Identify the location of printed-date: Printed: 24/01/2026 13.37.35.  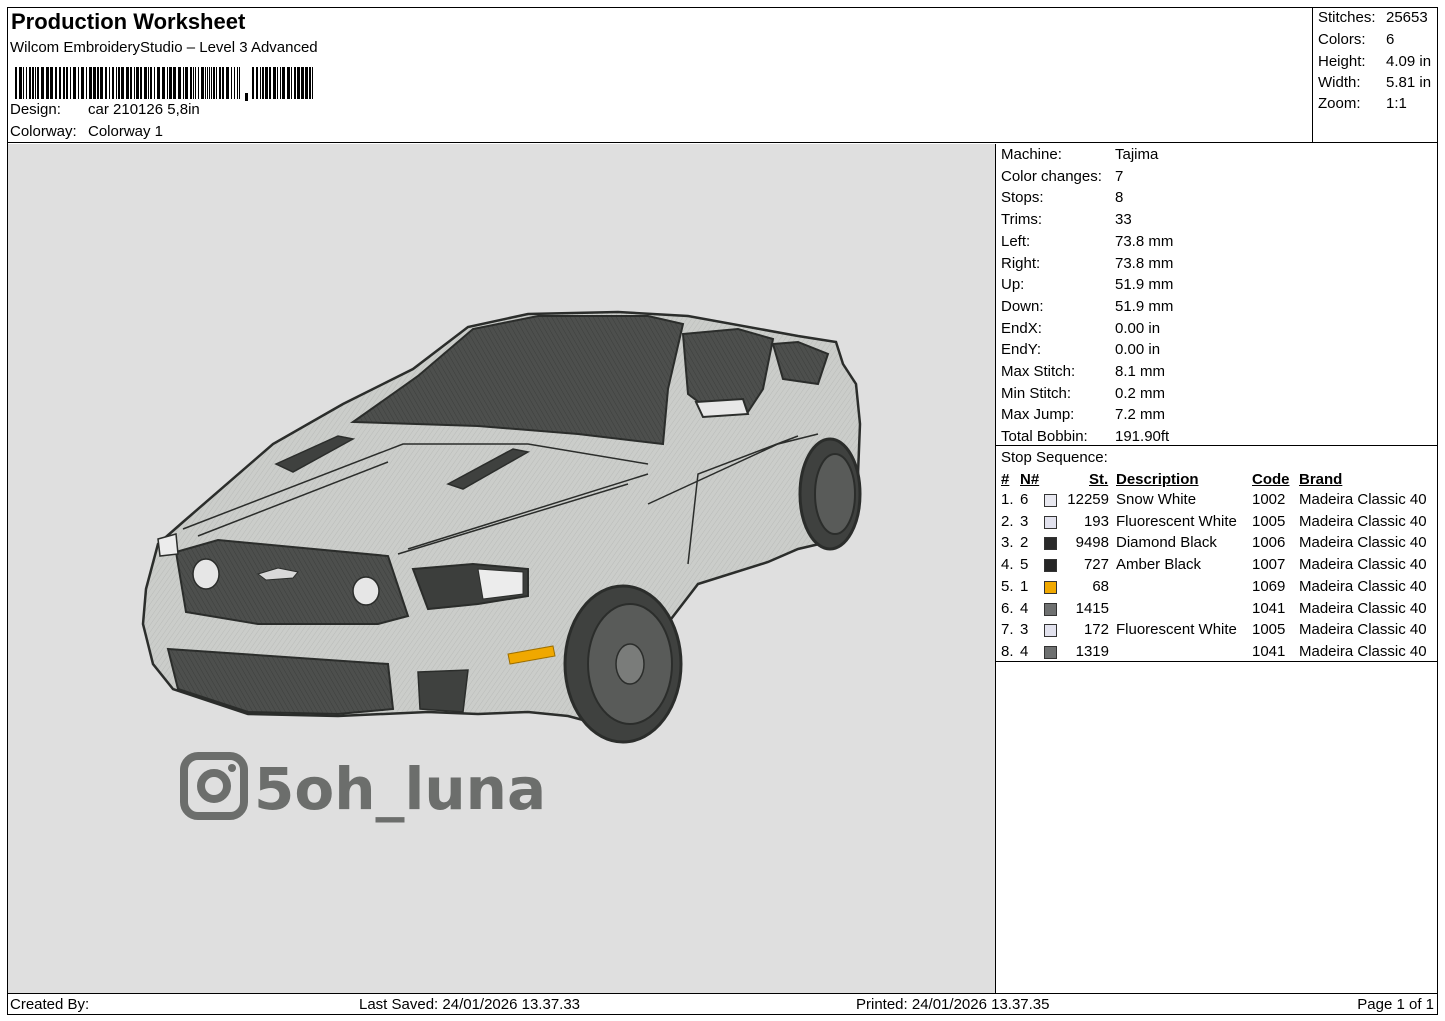
(953, 1004).